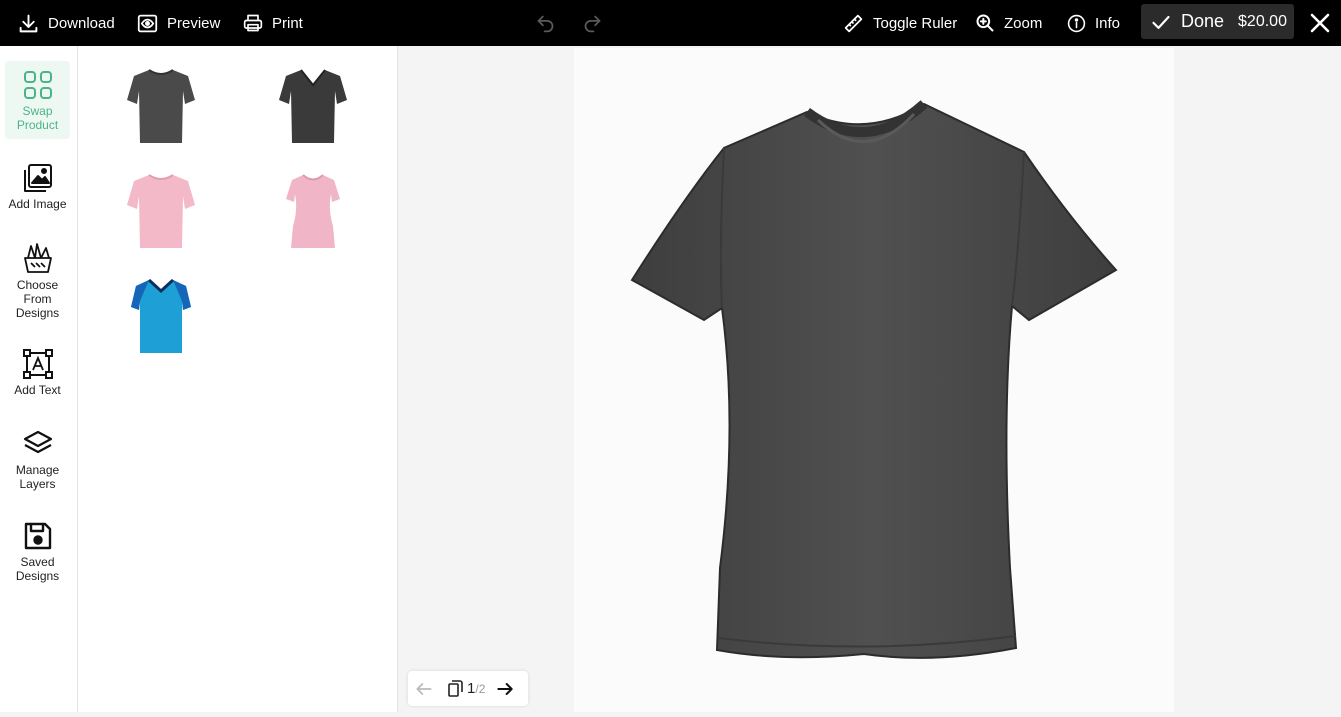 The height and width of the screenshot is (717, 1341). Describe the element at coordinates (37, 85) in the screenshot. I see `grid-icon` at that location.